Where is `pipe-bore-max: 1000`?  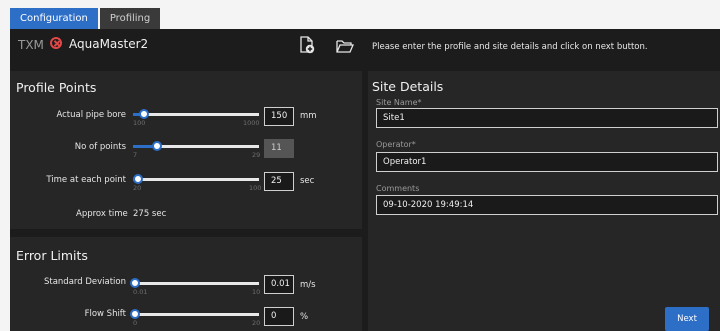 pipe-bore-max: 1000 is located at coordinates (251, 123).